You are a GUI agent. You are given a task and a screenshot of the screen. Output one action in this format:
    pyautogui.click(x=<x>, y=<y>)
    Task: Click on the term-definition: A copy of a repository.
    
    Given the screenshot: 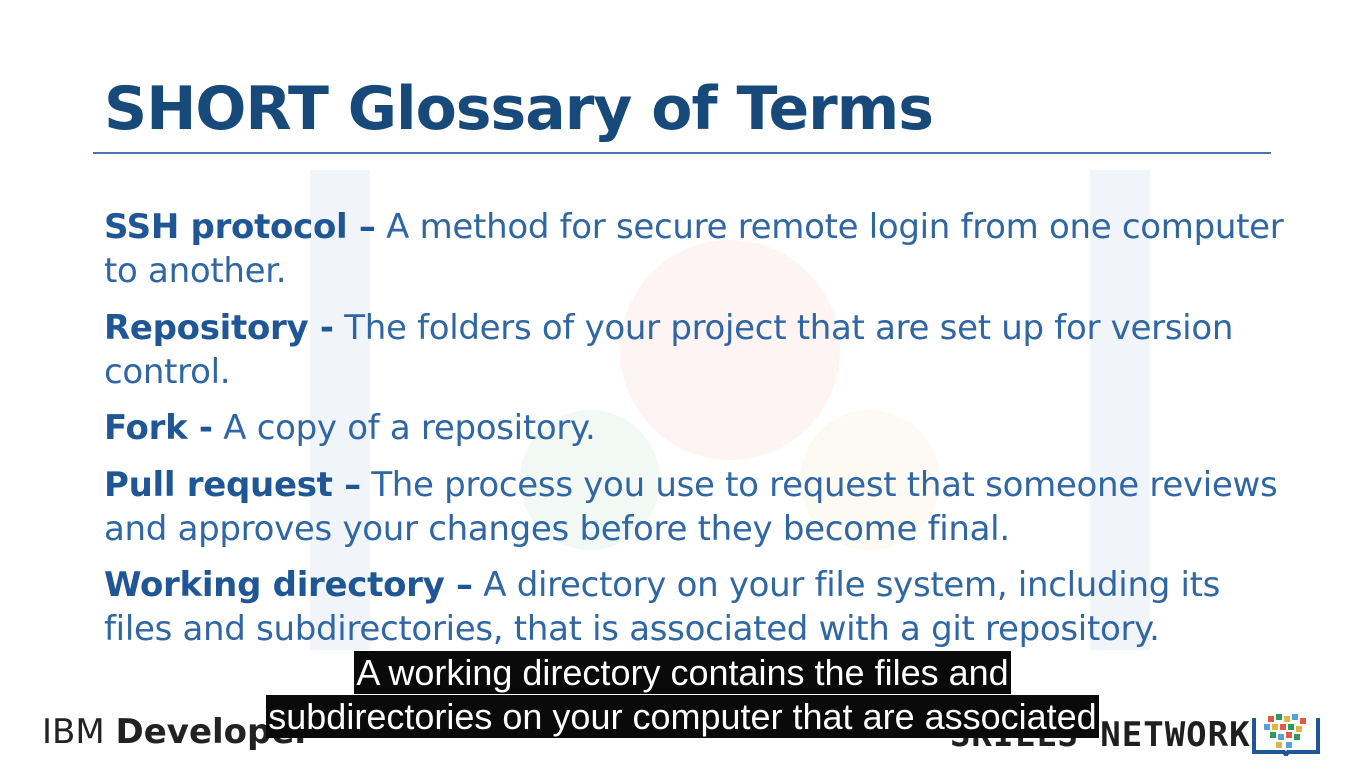 What is the action you would take?
    pyautogui.click(x=404, y=428)
    